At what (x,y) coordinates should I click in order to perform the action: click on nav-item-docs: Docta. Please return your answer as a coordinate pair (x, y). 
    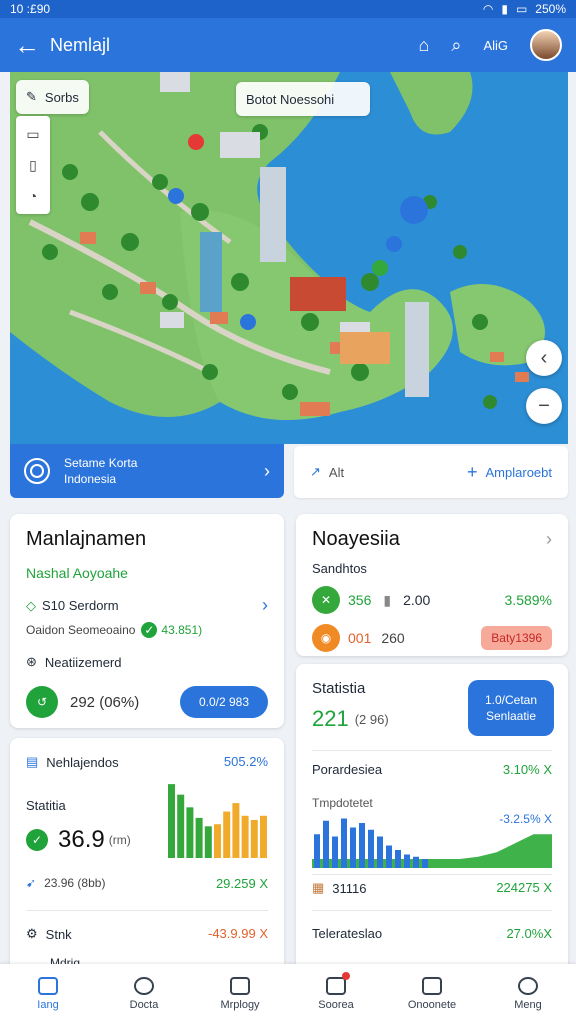
    Looking at the image, I should click on (144, 994).